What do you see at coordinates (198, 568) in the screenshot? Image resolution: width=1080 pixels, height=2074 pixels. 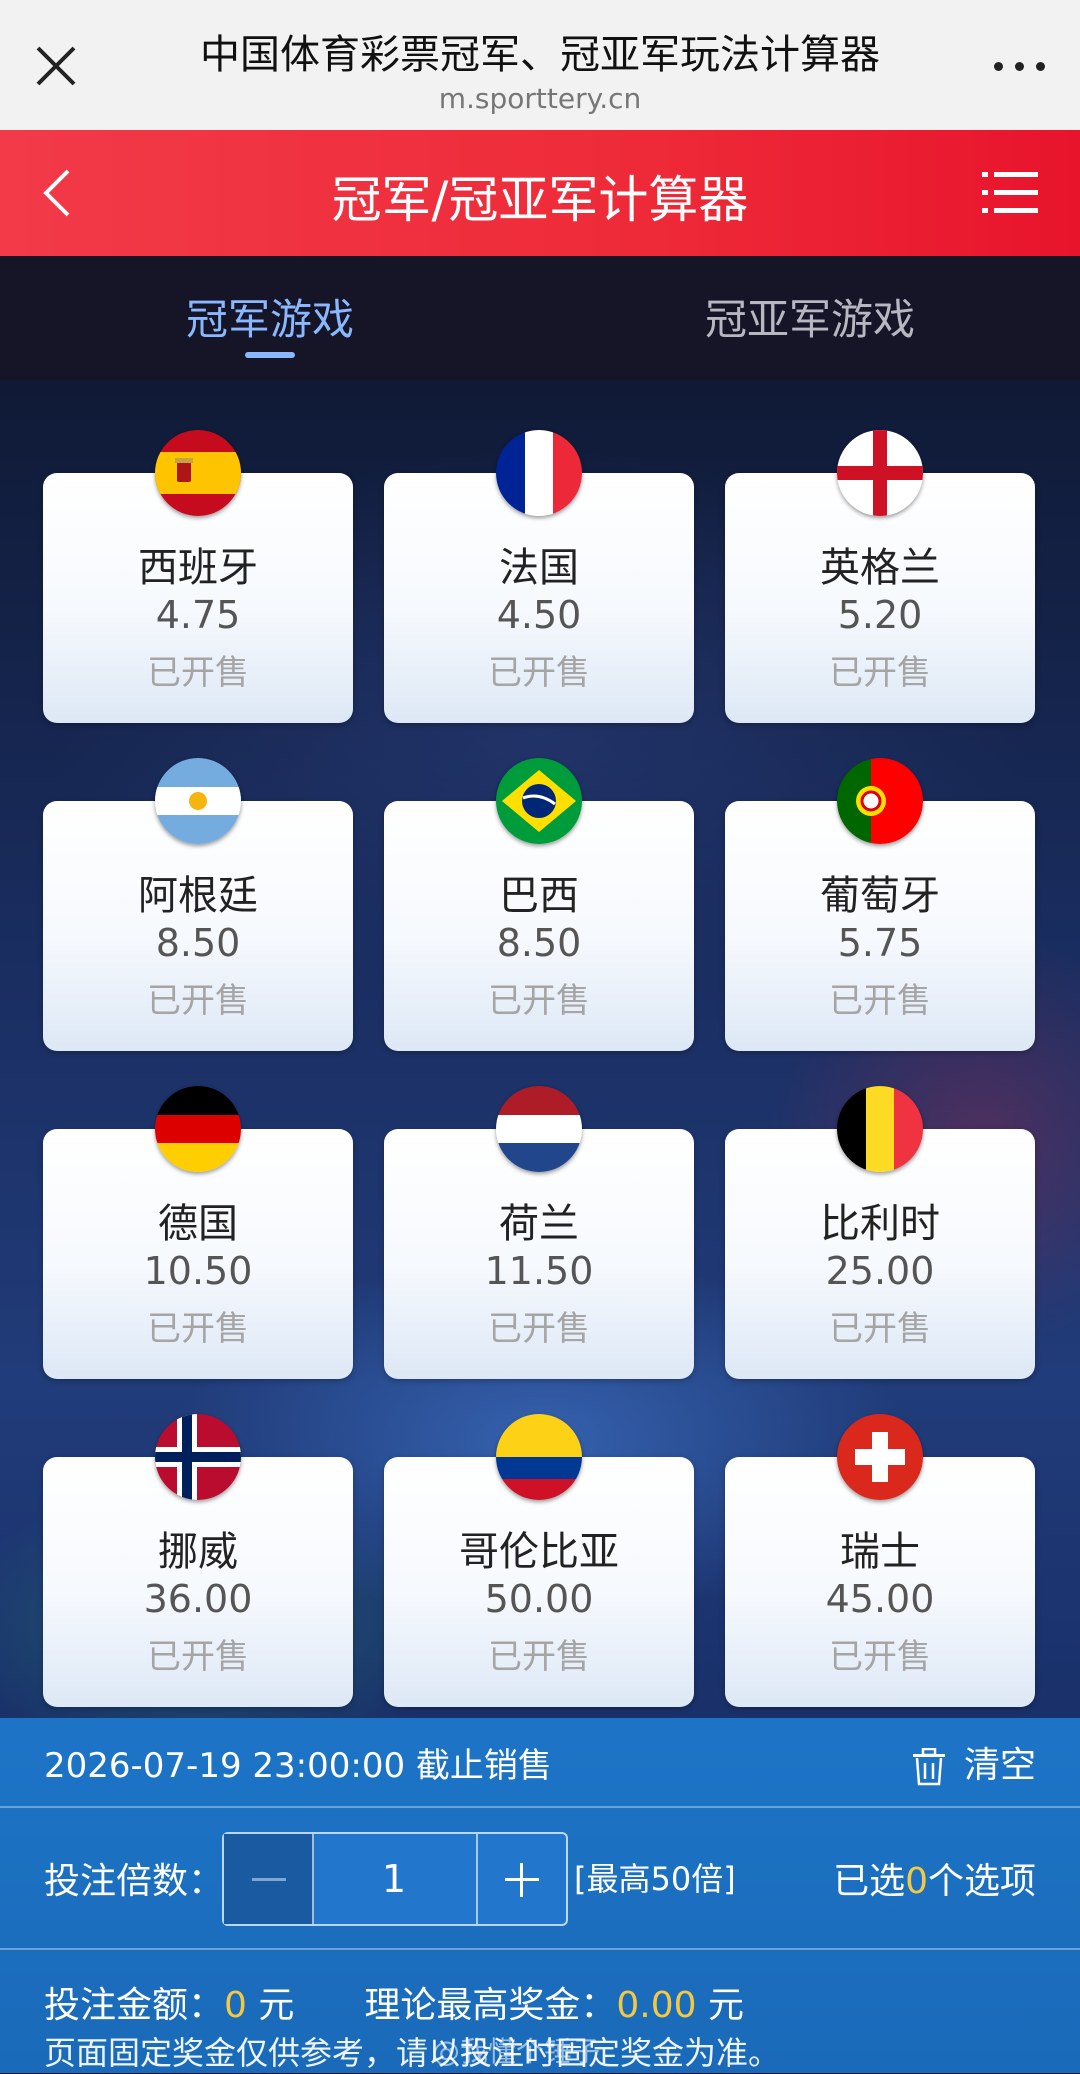 I see `team-name: 西班牙` at bounding box center [198, 568].